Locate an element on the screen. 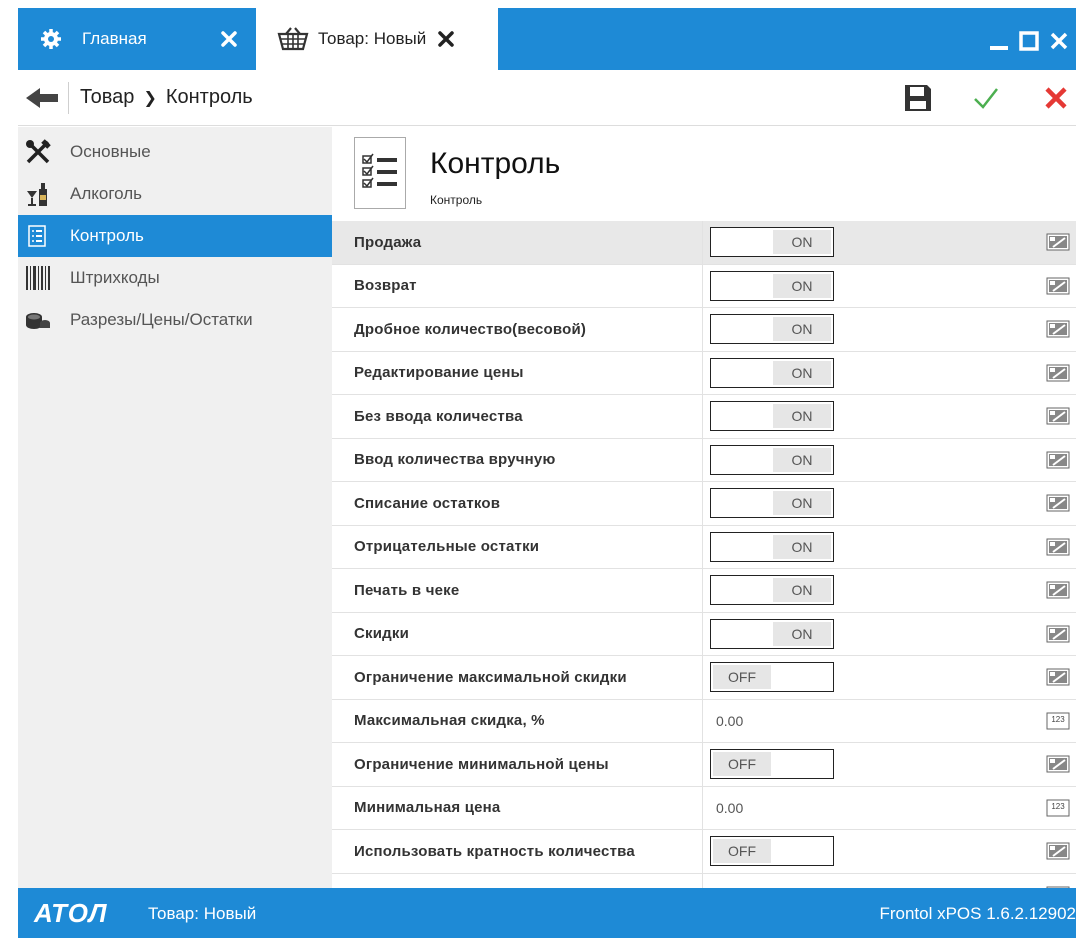 This screenshot has width=1076, height=938. settings-row: Кратность количества0.000123 is located at coordinates (704, 880).